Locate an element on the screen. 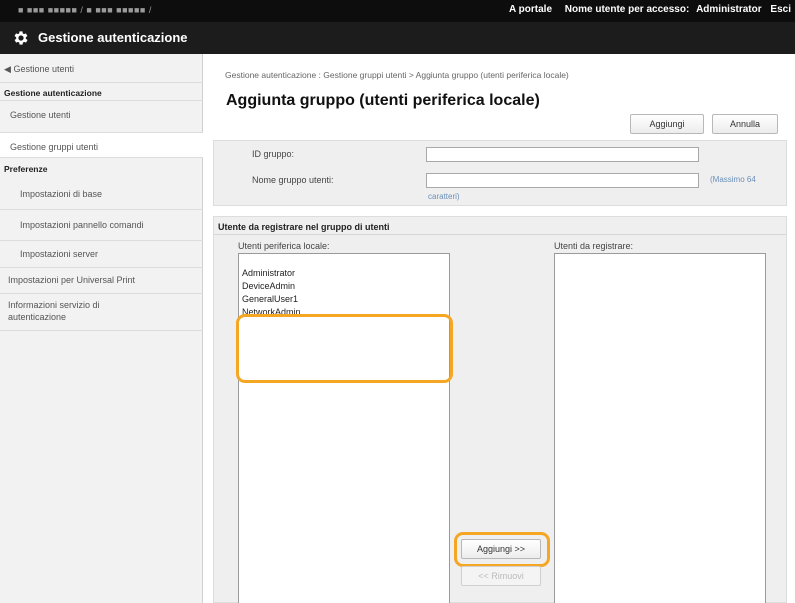  portal-link: A portale is located at coordinates (530, 9).